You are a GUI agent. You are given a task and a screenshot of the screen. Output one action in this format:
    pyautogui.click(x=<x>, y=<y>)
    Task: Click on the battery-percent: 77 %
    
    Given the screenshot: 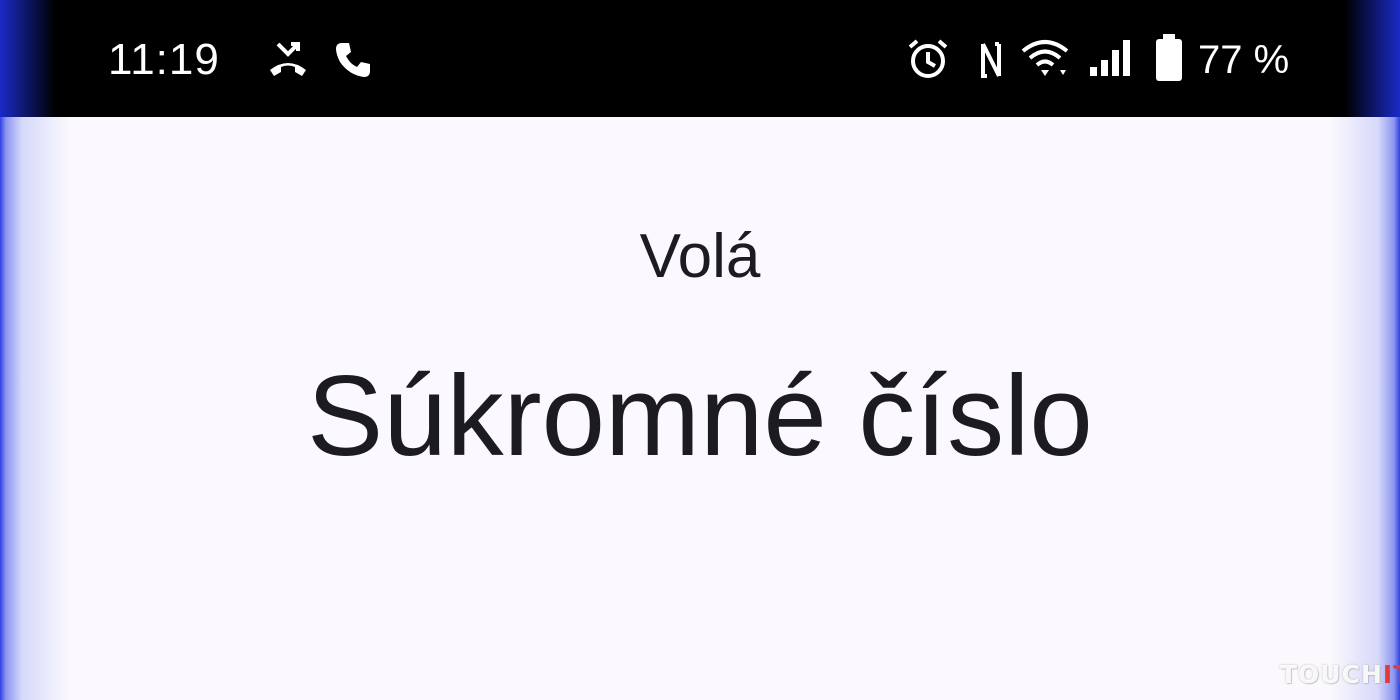 What is the action you would take?
    pyautogui.click(x=1244, y=60)
    